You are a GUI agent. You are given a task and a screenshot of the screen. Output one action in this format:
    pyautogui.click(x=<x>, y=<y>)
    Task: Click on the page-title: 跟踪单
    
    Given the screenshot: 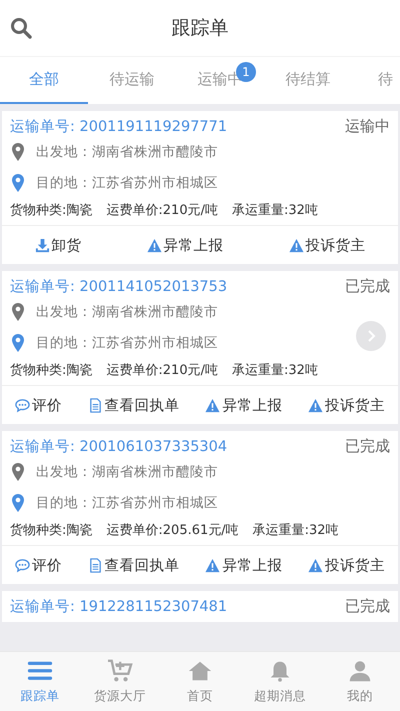 What is the action you would take?
    pyautogui.click(x=200, y=28)
    